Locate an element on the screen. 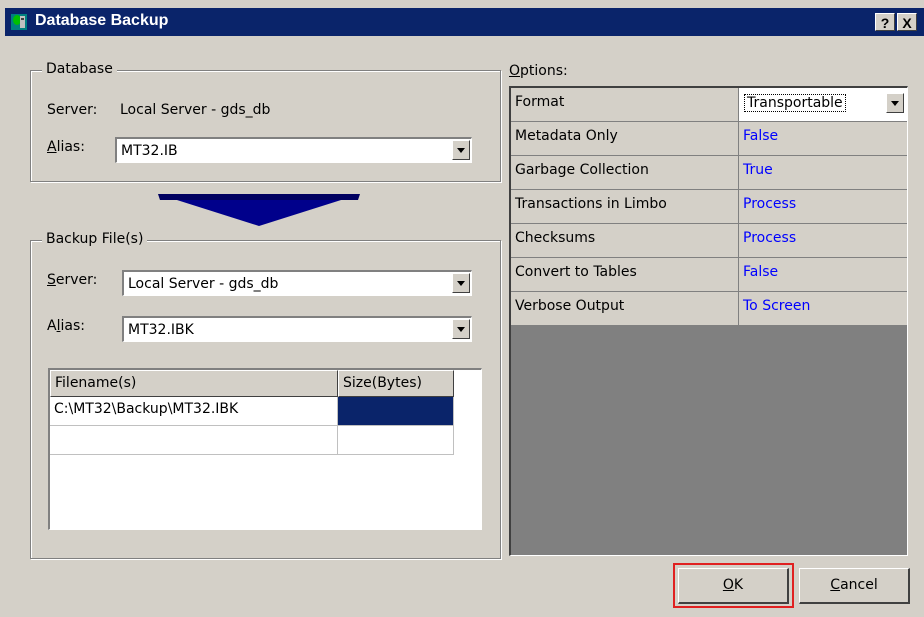 The height and width of the screenshot is (617, 924). options-label: Options: is located at coordinates (538, 71).